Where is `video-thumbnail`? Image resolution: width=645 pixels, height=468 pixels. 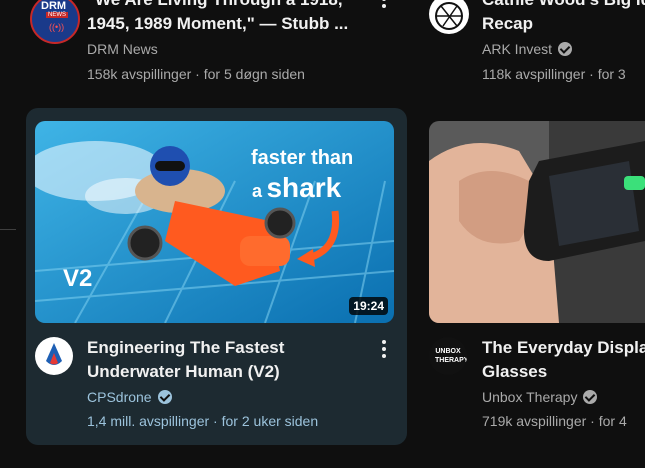
video-thumbnail is located at coordinates (537, 222).